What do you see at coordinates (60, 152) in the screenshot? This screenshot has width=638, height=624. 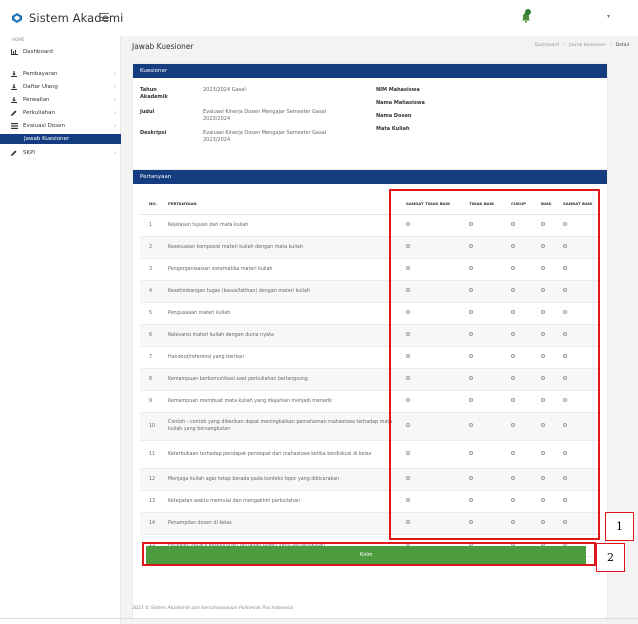 I see `sidebar-item-skpi: SKPI ›` at bounding box center [60, 152].